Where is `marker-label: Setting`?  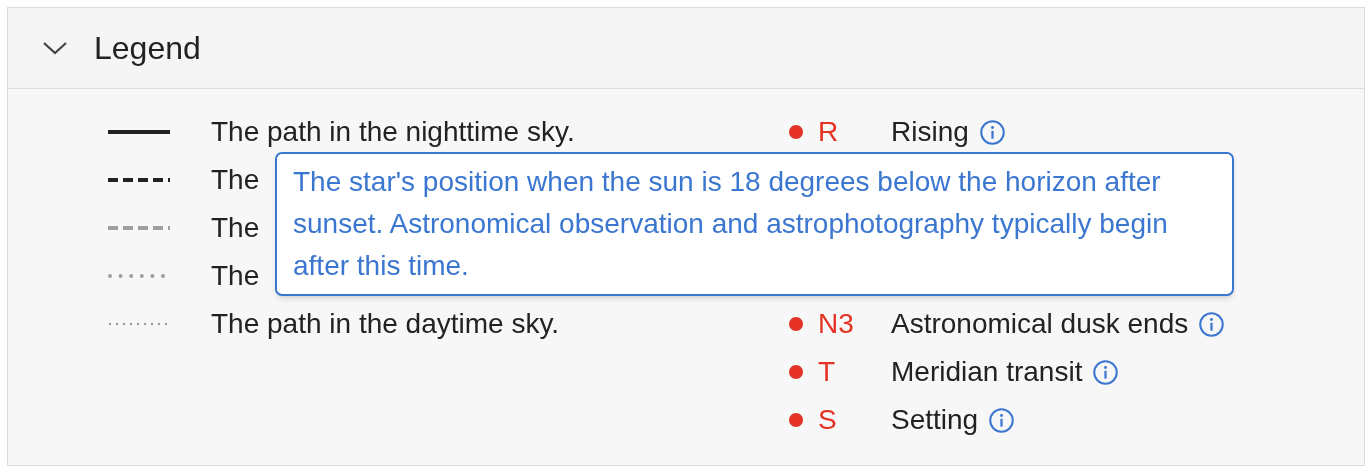 marker-label: Setting is located at coordinates (935, 420).